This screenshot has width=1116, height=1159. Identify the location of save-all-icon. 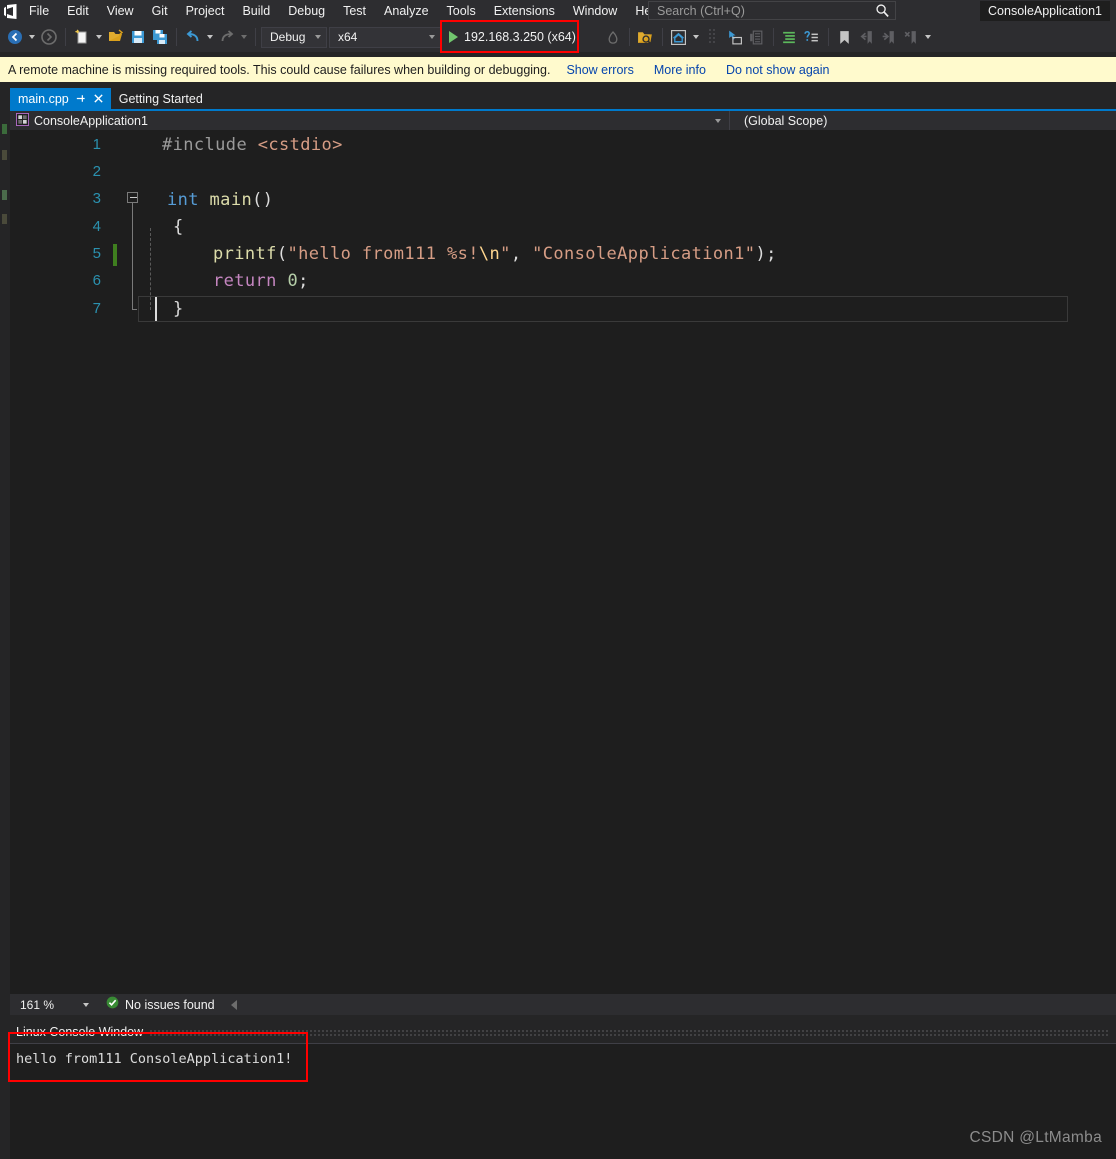
(160, 37).